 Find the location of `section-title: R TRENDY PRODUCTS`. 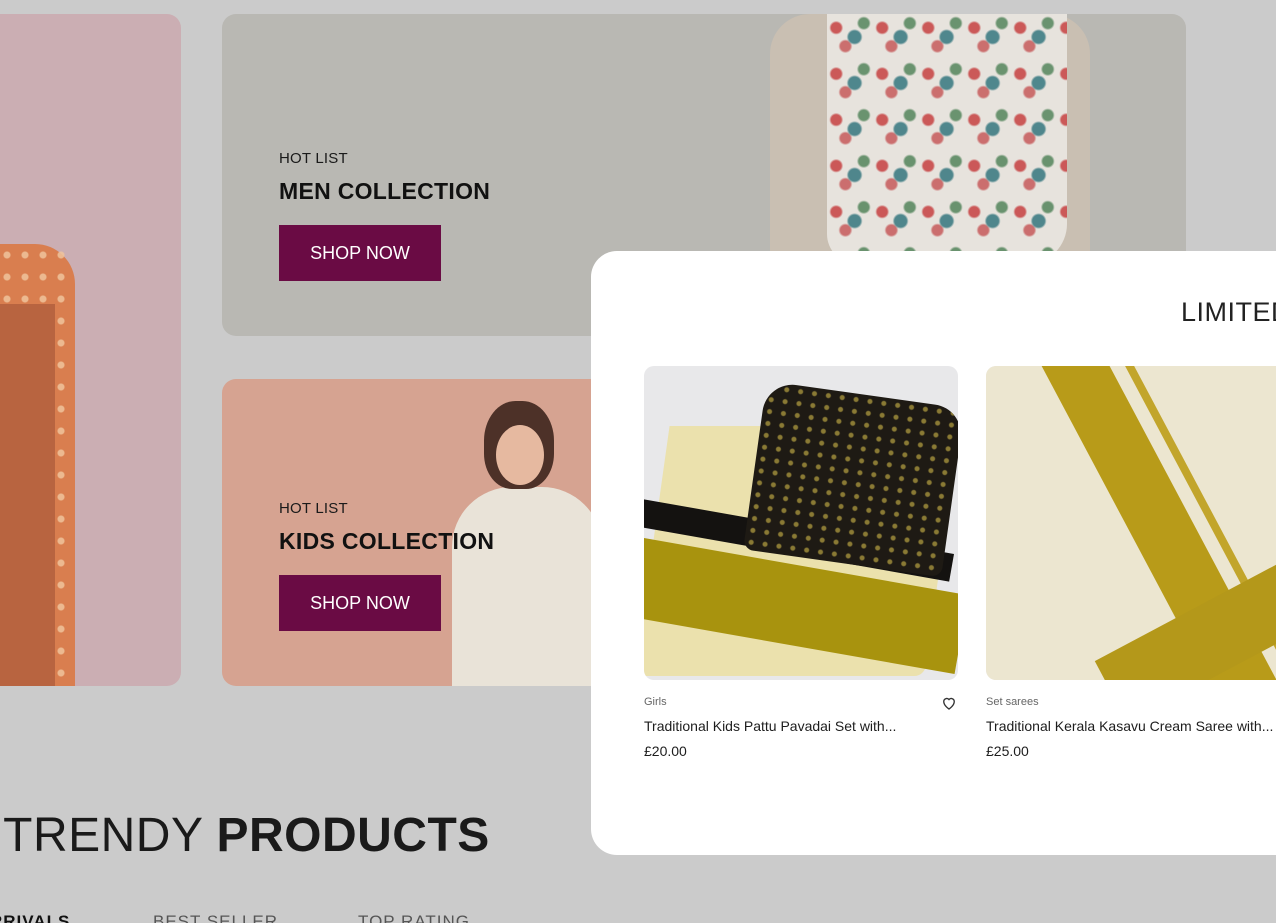

section-title: R TRENDY PRODUCTS is located at coordinates (245, 835).